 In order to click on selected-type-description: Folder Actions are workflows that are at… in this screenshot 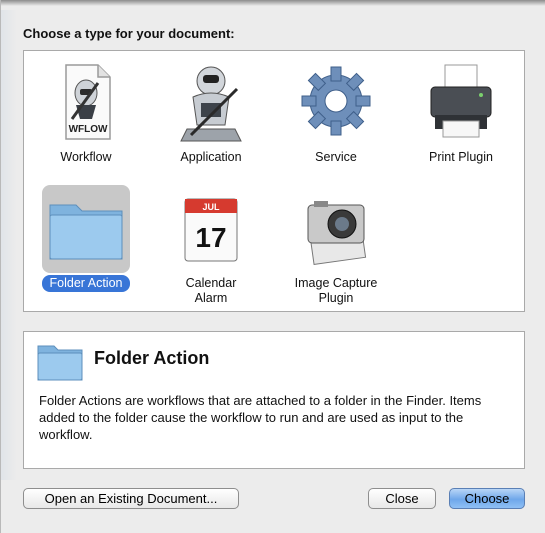, I will do `click(260, 417)`.